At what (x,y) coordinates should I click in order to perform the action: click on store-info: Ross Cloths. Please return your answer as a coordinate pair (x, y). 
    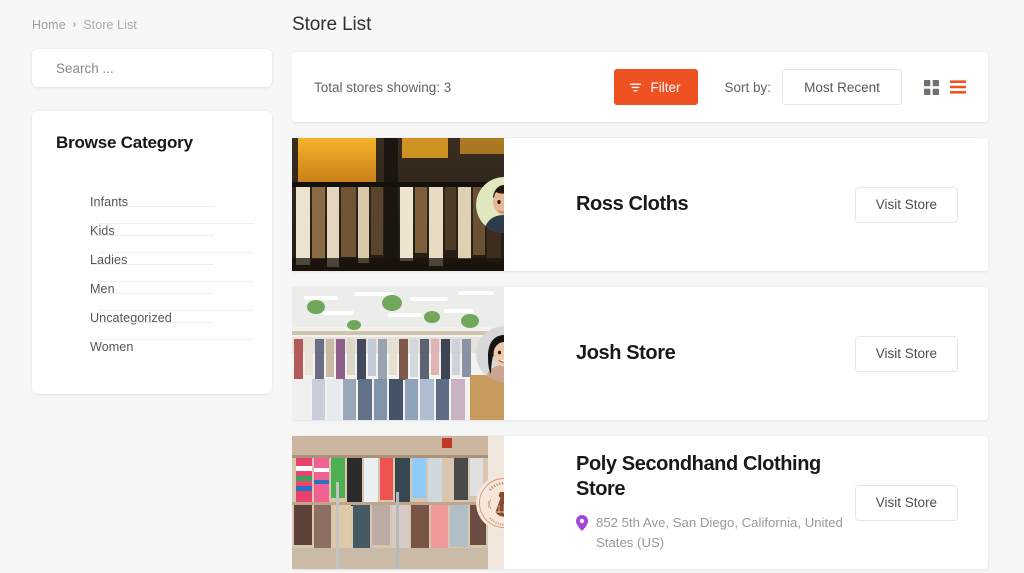
    Looking at the image, I should click on (679, 204).